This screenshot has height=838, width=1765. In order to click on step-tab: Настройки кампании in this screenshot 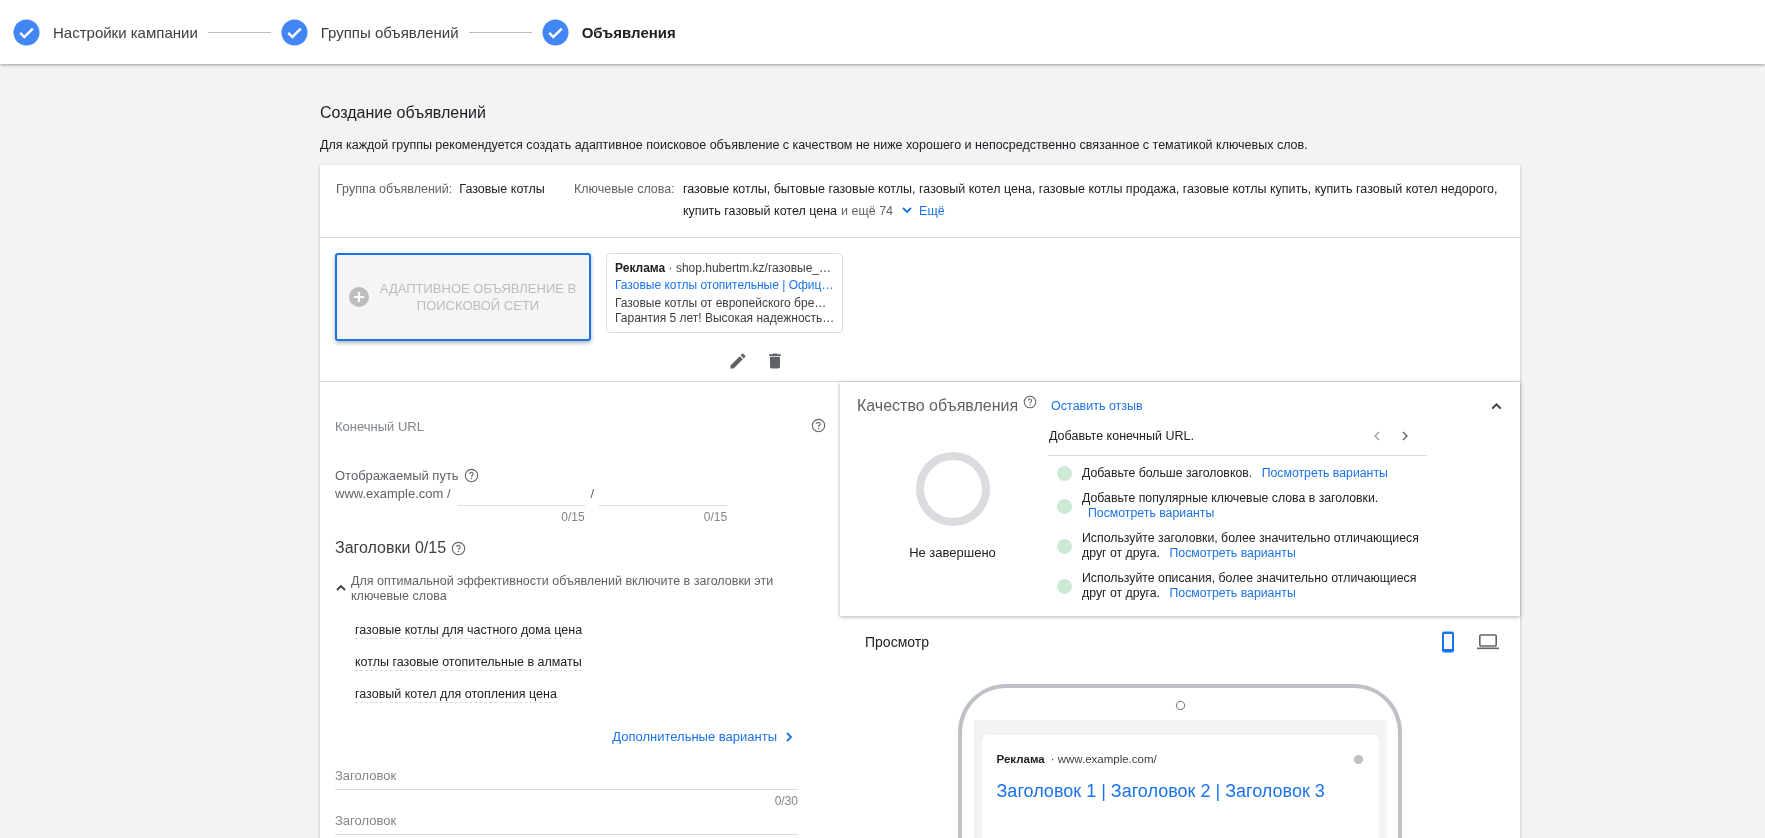, I will do `click(125, 32)`.